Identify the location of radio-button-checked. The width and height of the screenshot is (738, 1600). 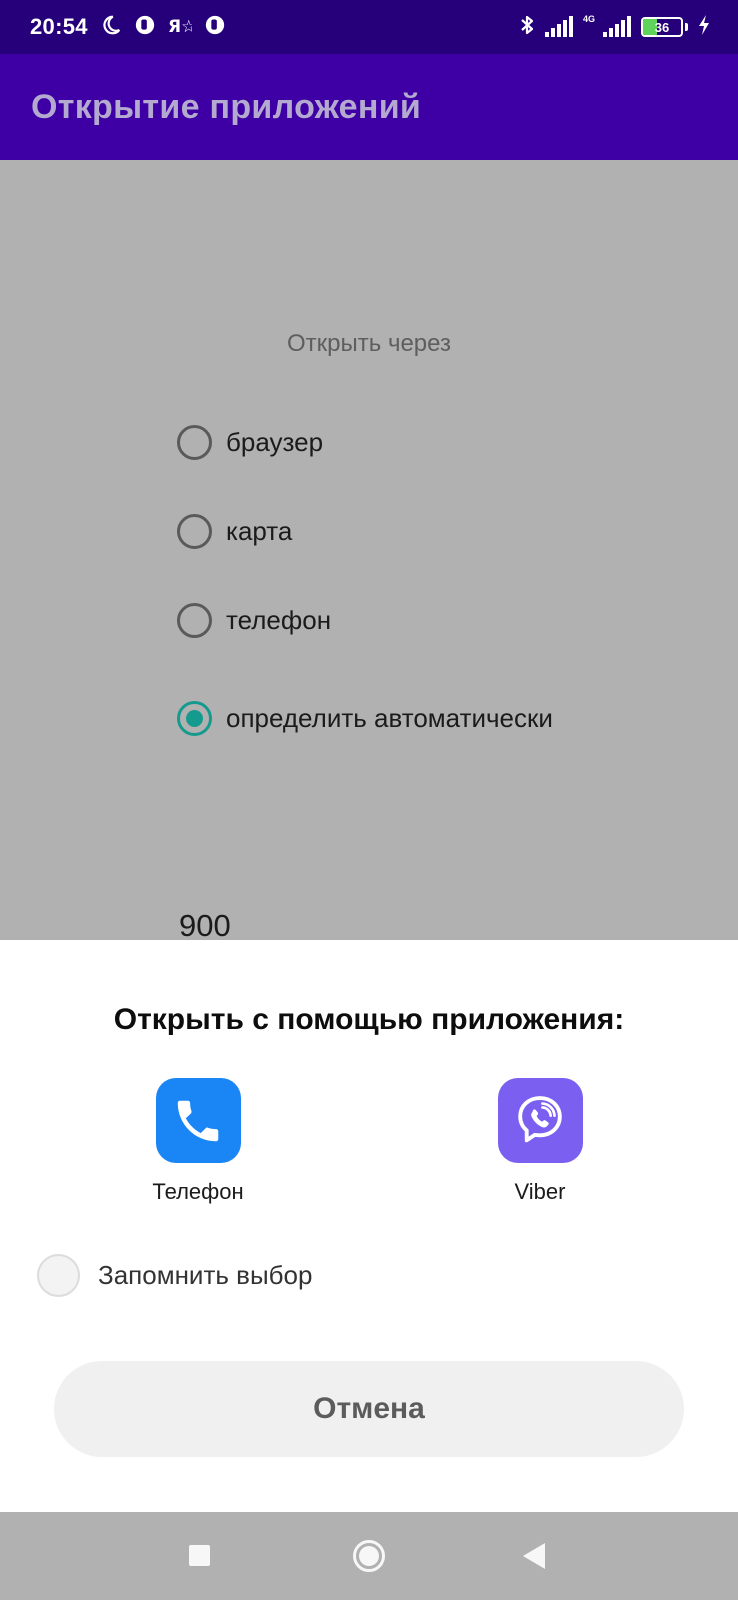
(194, 718).